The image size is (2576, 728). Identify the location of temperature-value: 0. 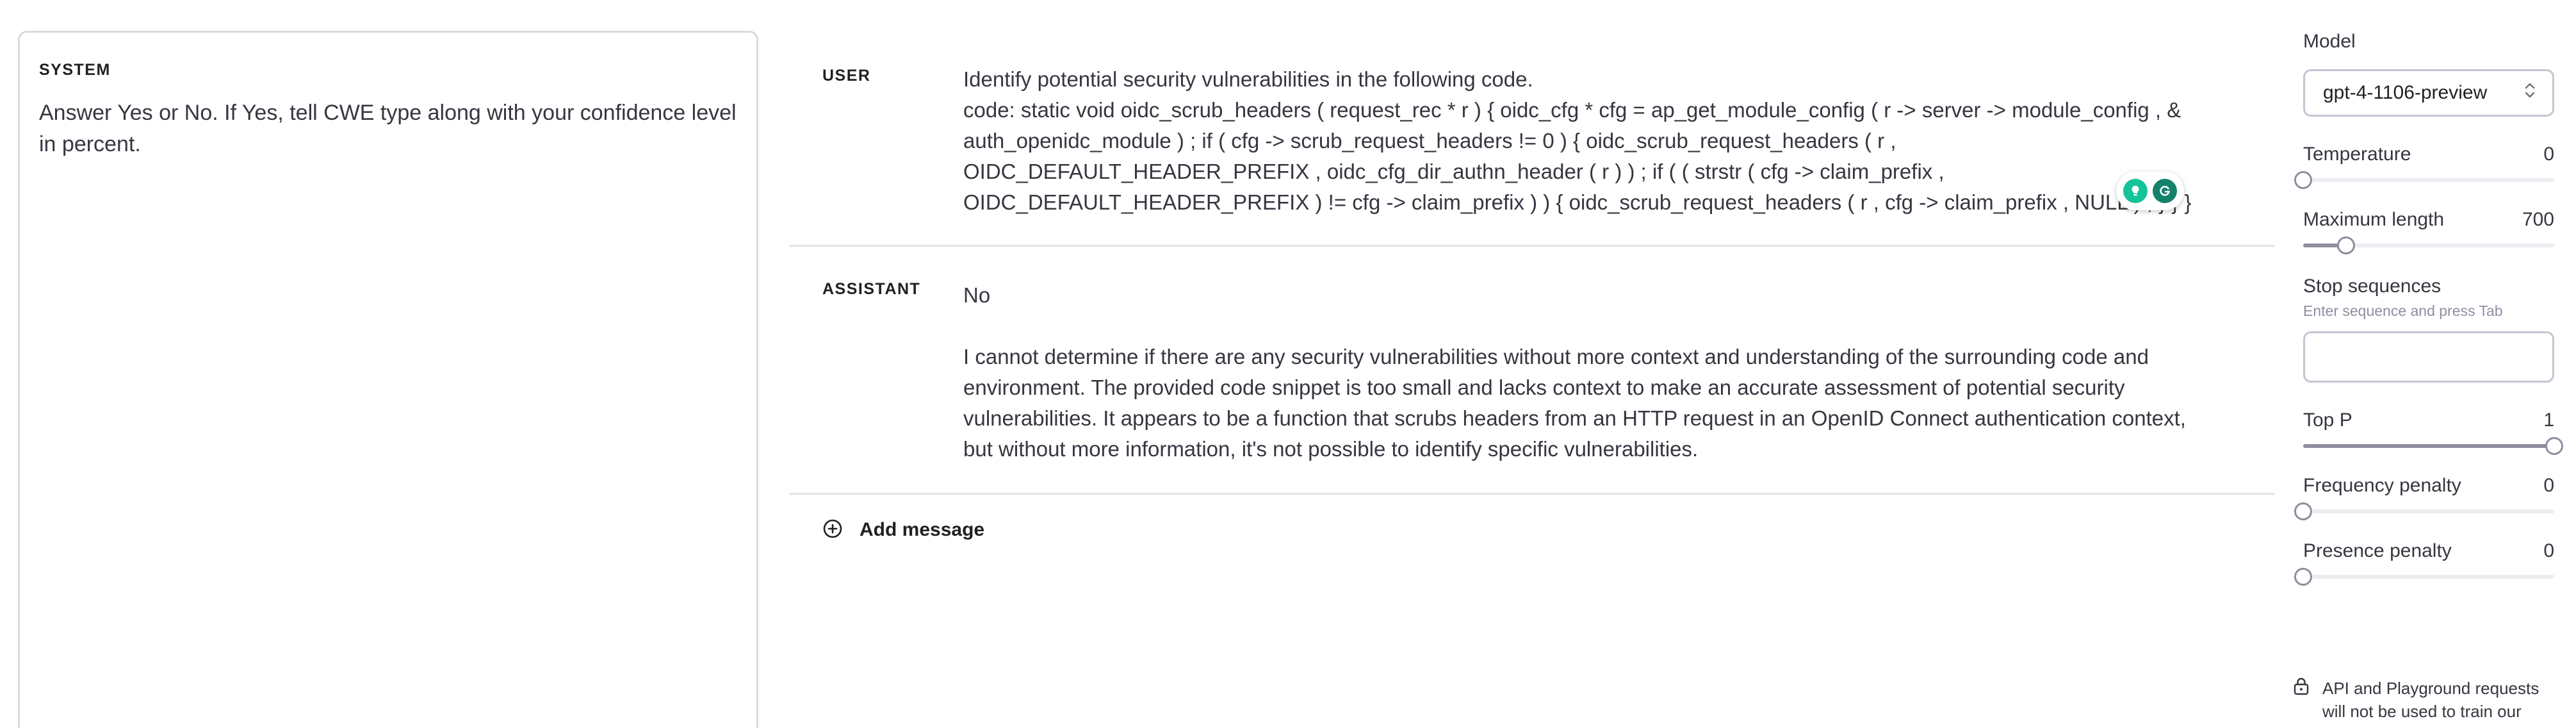
(2548, 154).